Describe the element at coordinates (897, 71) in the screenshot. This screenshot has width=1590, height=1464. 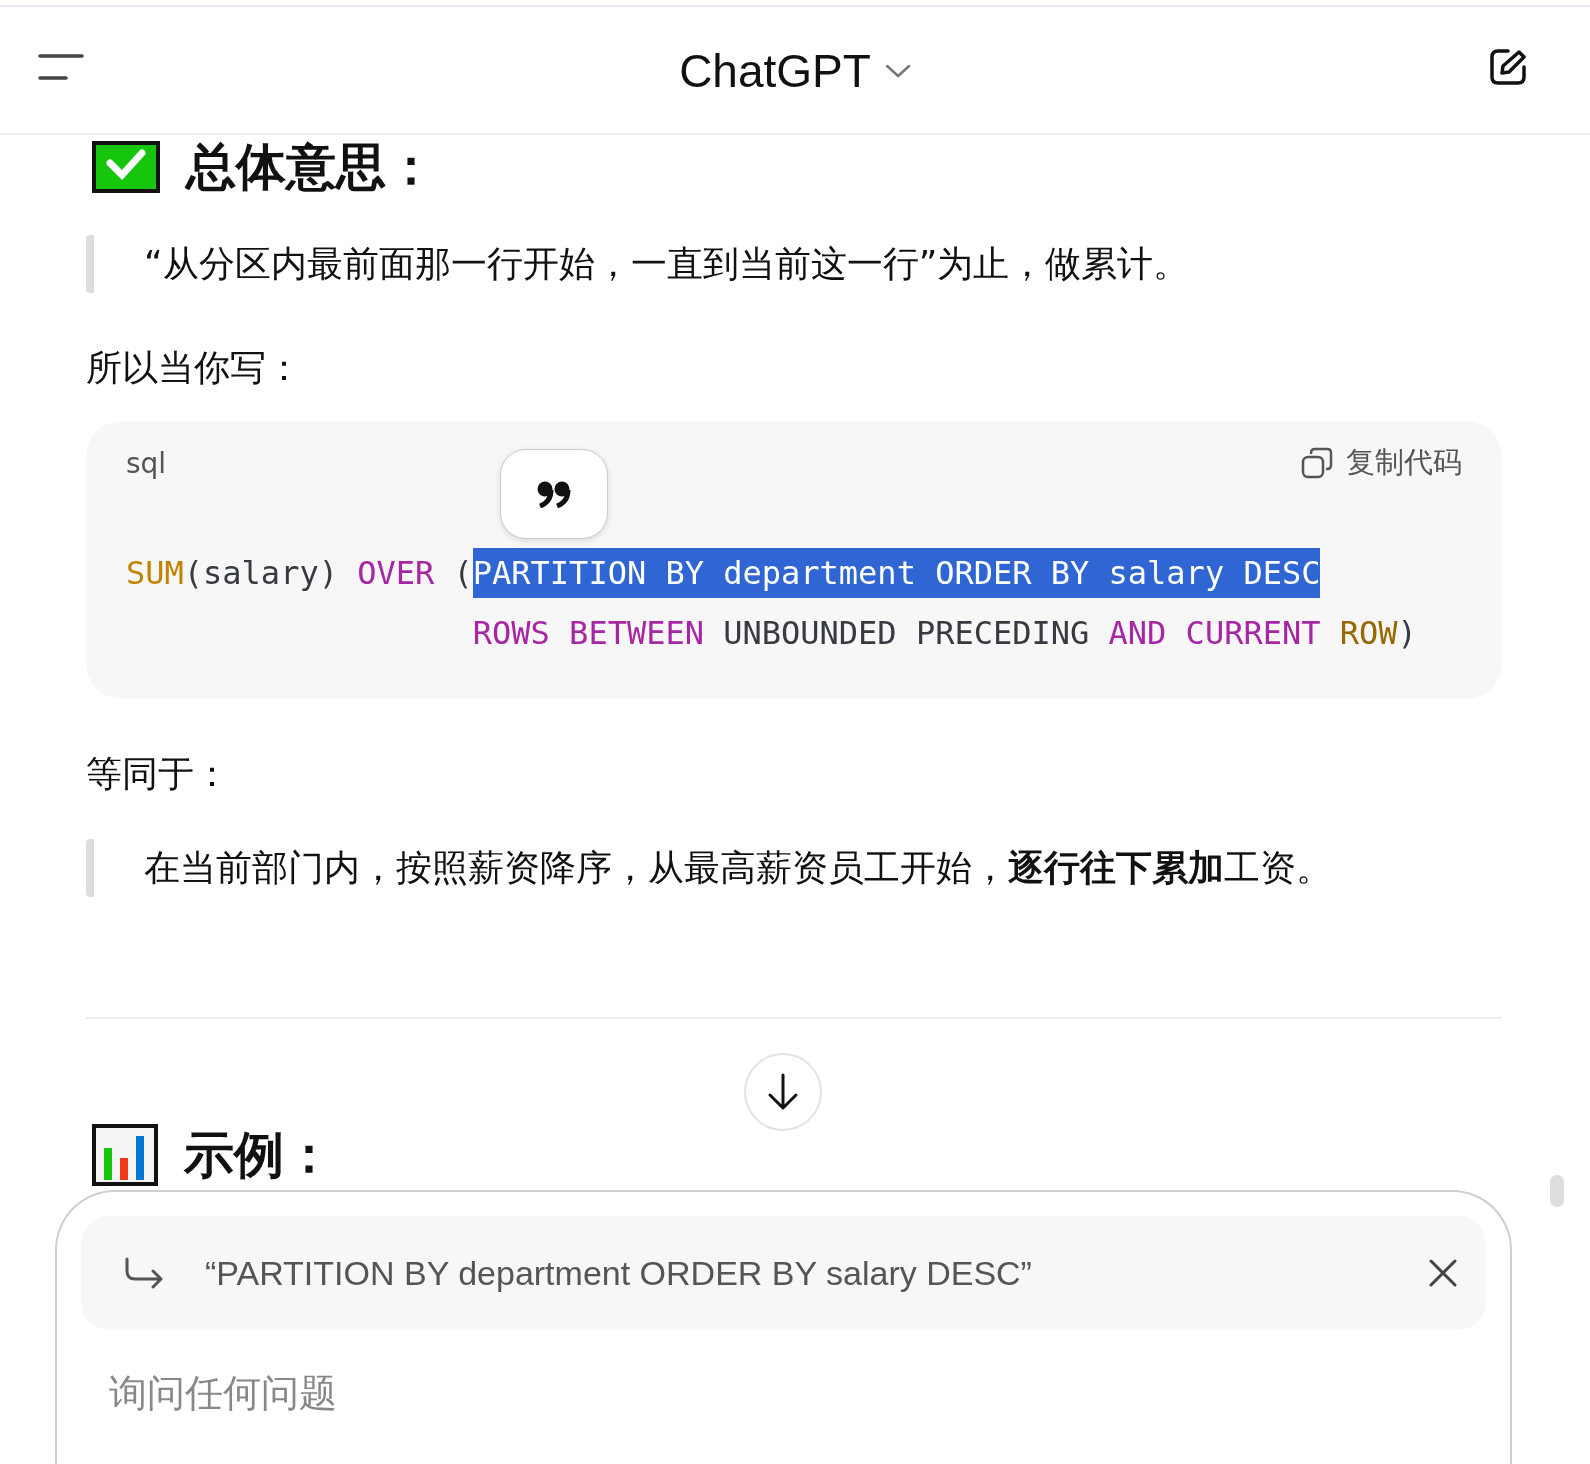
I see `chevron-down-icon` at that location.